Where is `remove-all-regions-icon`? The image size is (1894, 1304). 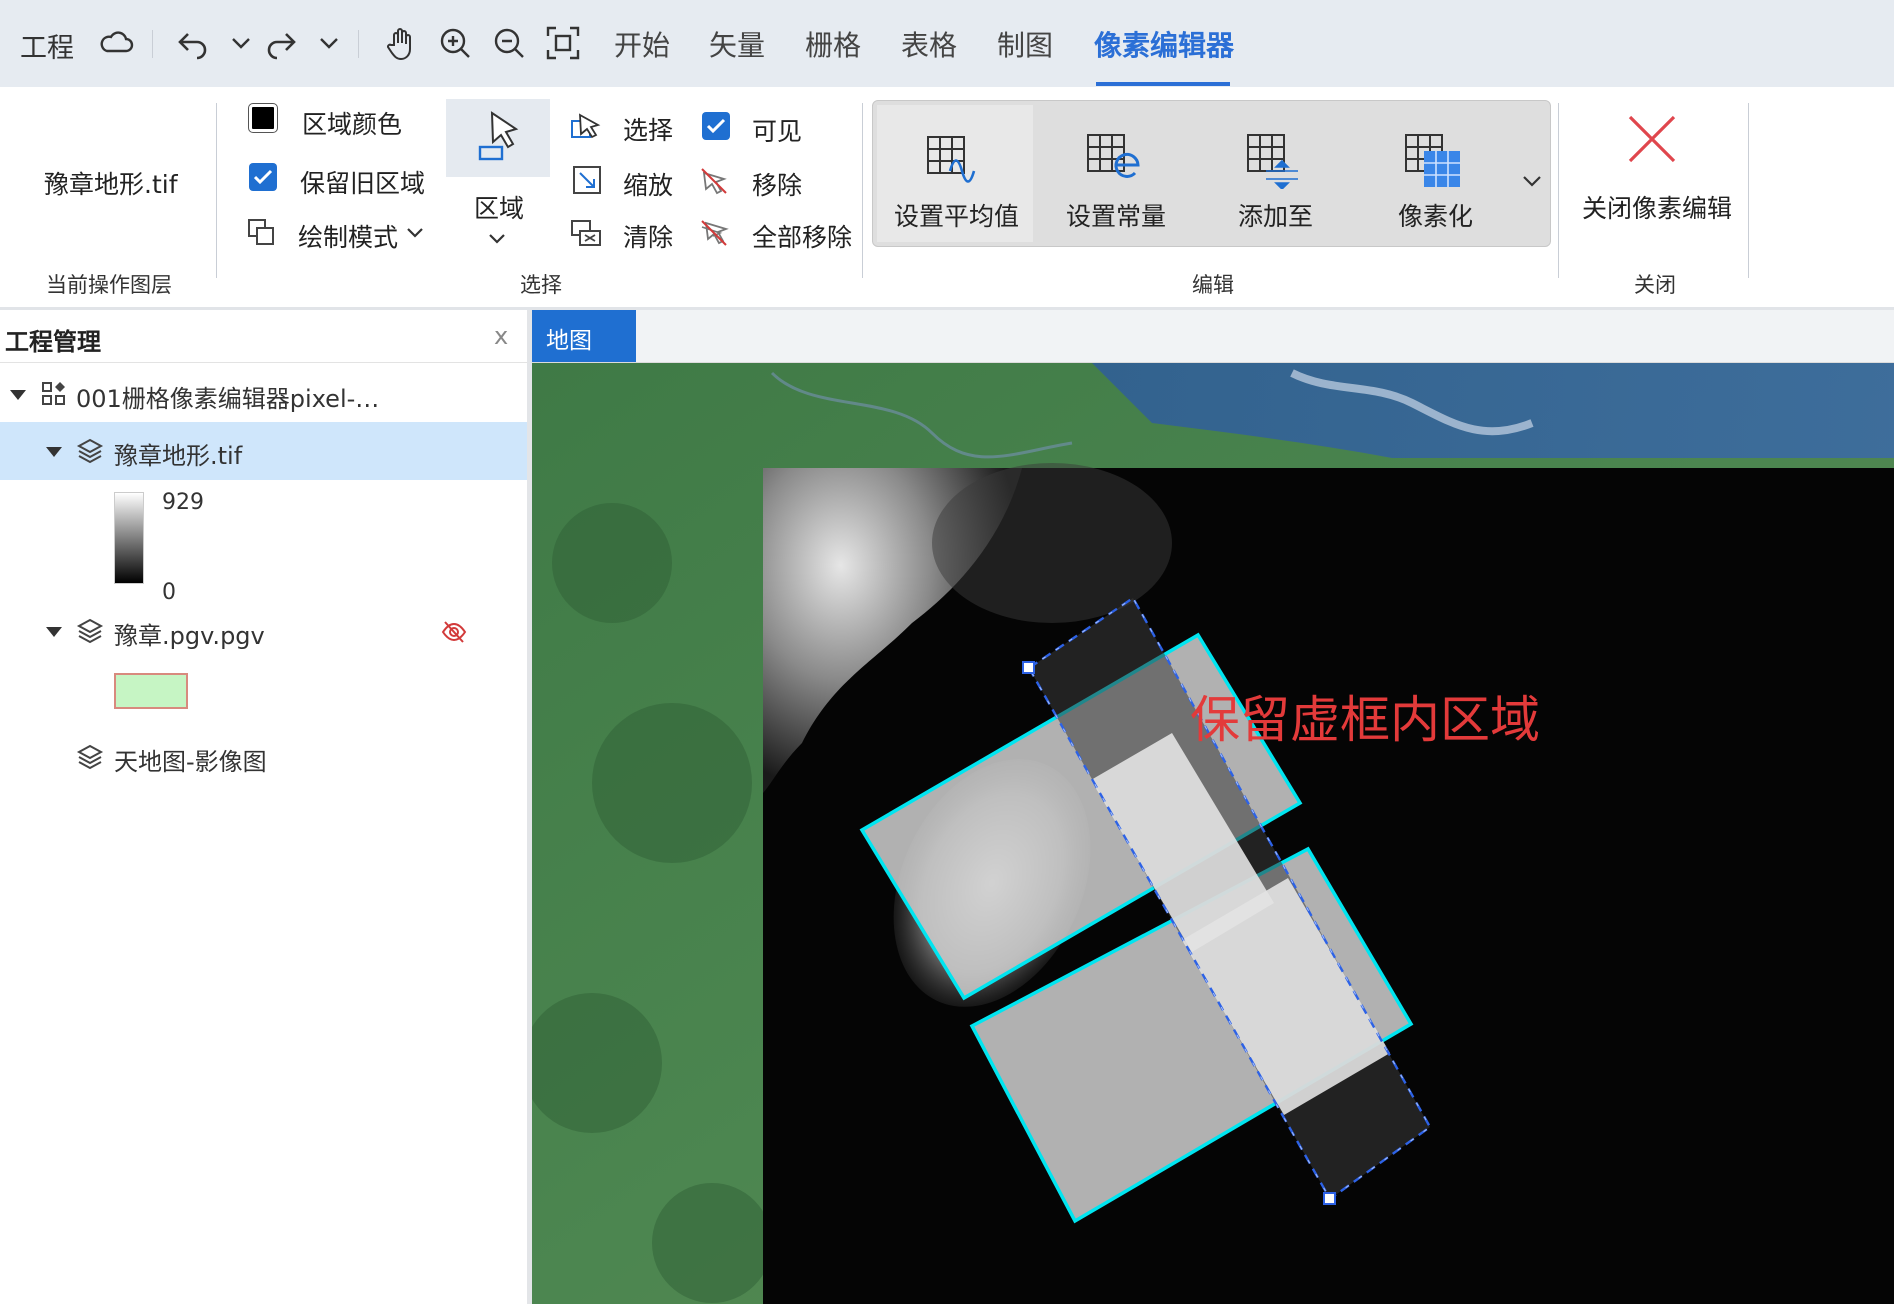
remove-all-regions-icon is located at coordinates (714, 233).